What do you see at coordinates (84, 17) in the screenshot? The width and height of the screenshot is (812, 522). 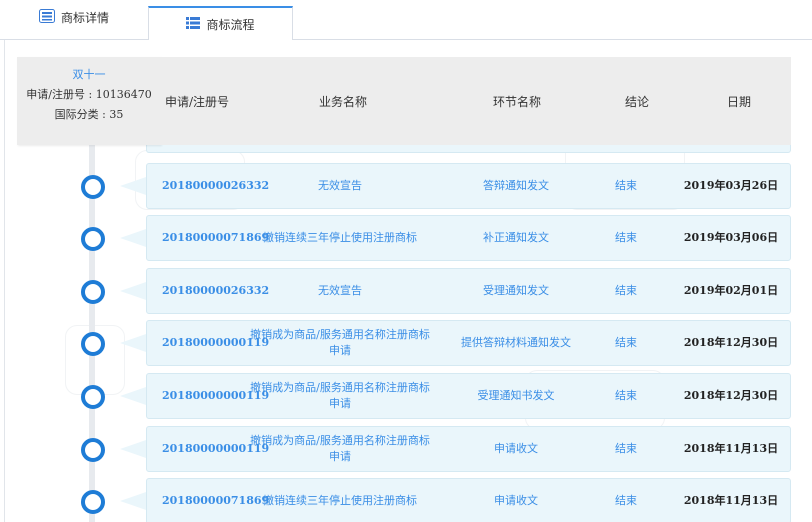 I see `tab-label: 商标详情` at bounding box center [84, 17].